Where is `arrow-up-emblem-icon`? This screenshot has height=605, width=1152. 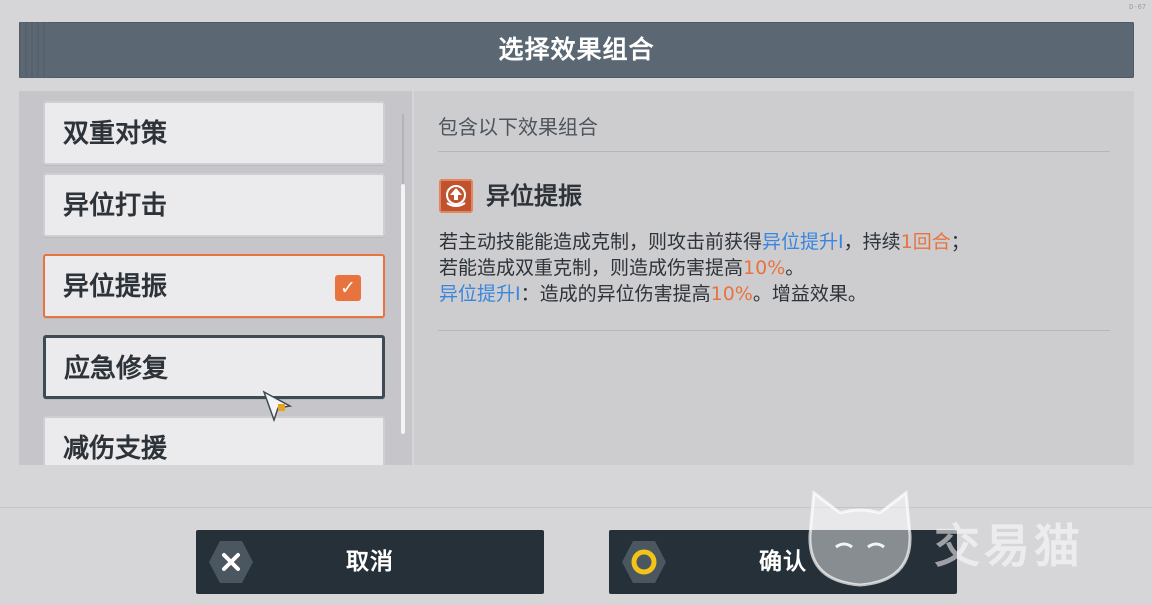
arrow-up-emblem-icon is located at coordinates (456, 196).